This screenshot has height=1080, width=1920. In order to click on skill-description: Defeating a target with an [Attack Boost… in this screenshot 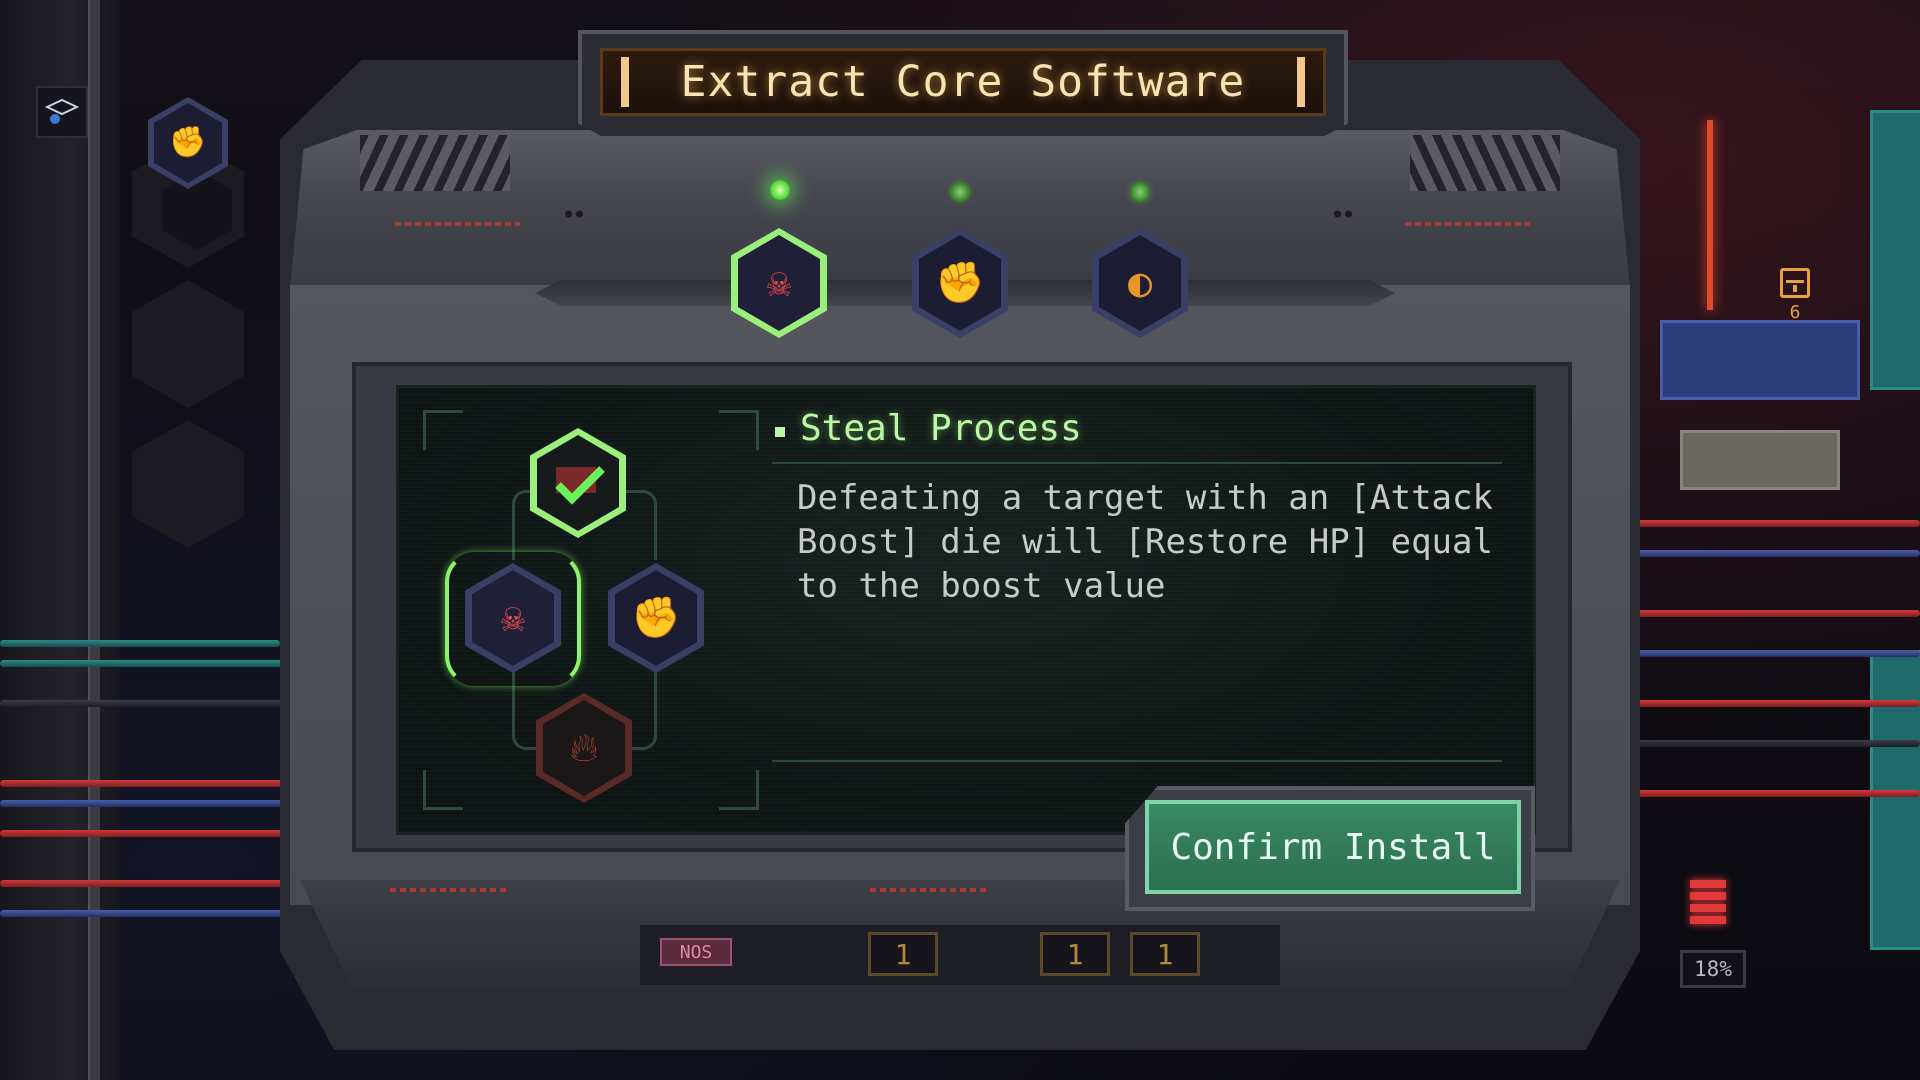, I will do `click(1145, 542)`.